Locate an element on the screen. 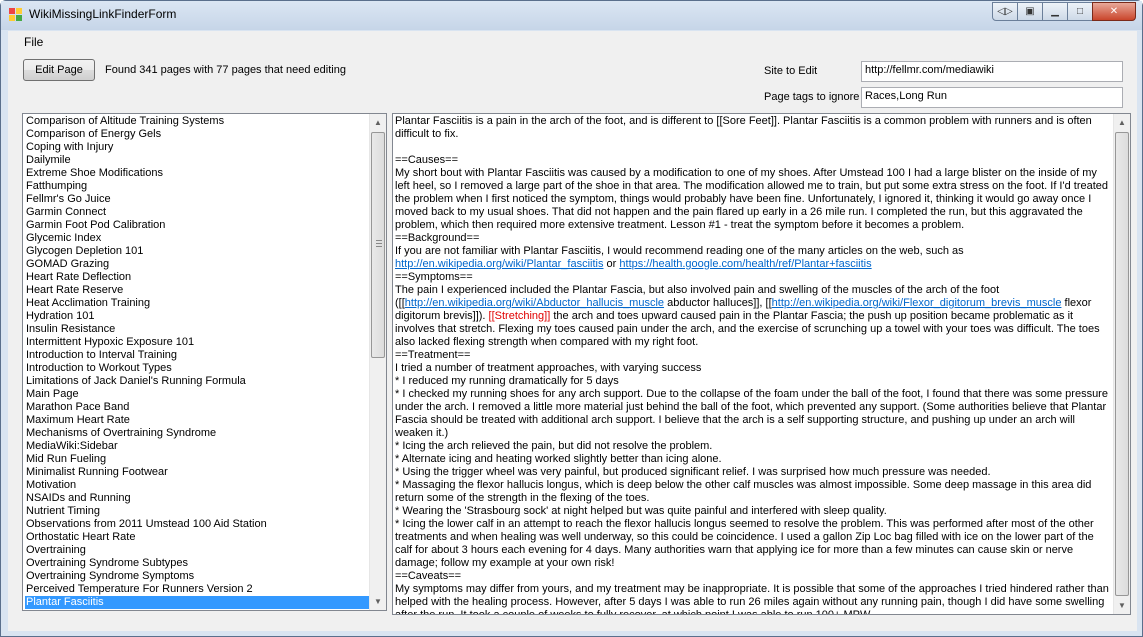  list-item: Mechanisms of Overtraining Syndrome is located at coordinates (197, 433).